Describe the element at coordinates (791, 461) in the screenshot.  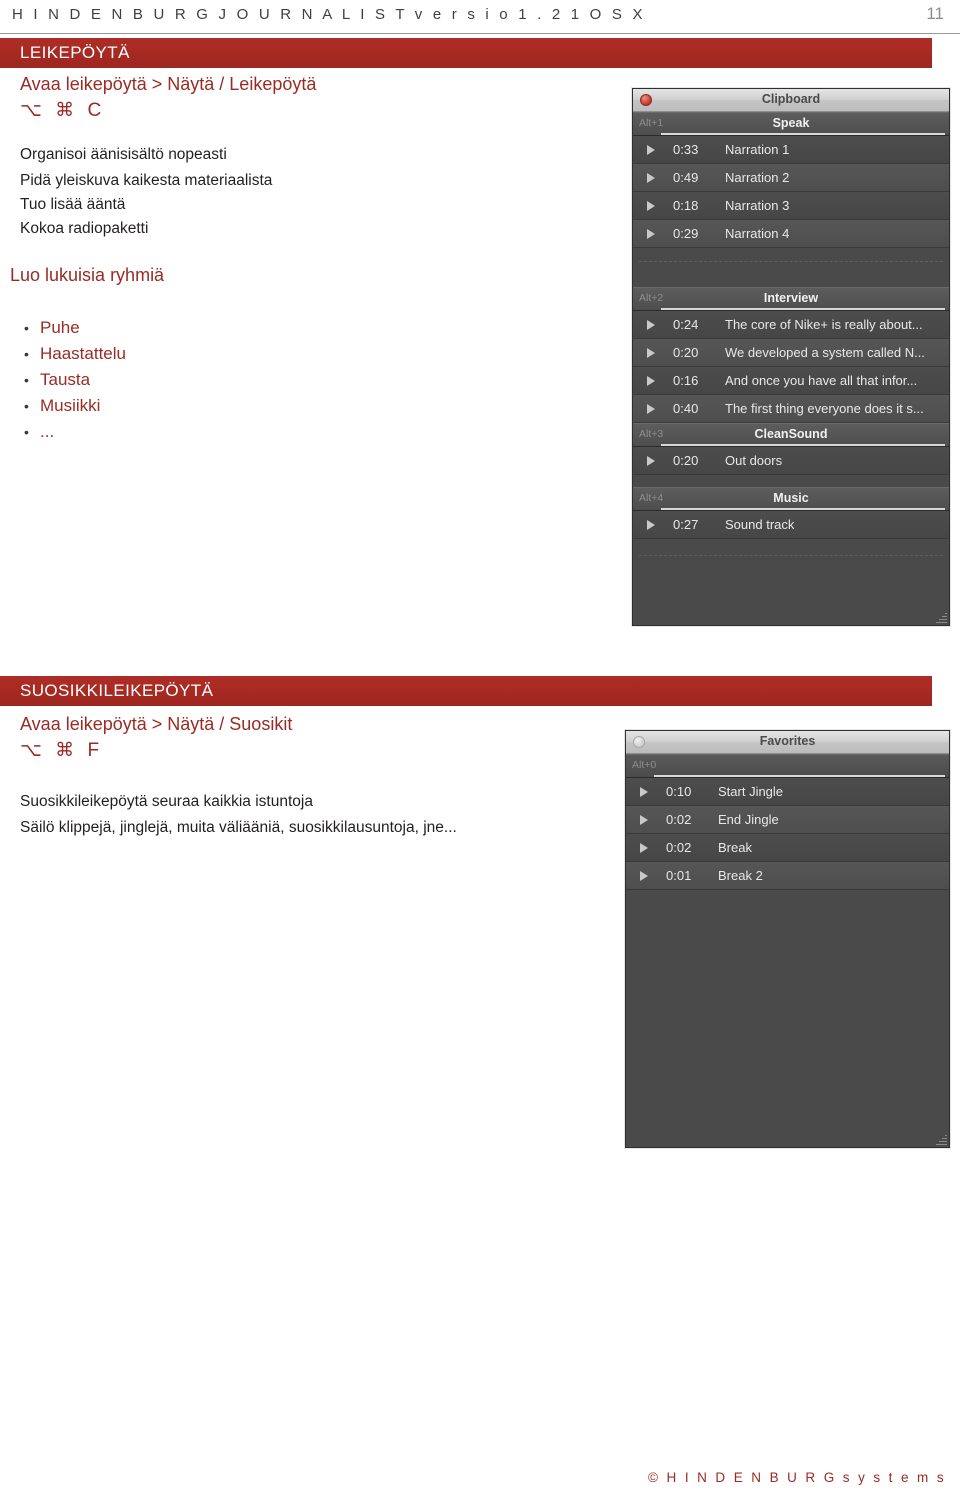
I see `clip-row: 0:20 Out doors` at that location.